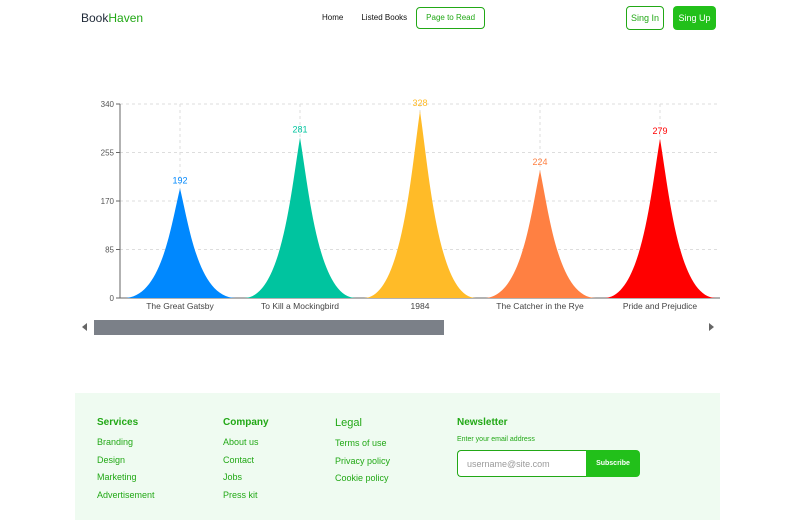  What do you see at coordinates (246, 422) in the screenshot?
I see `footer-company-title: Company` at bounding box center [246, 422].